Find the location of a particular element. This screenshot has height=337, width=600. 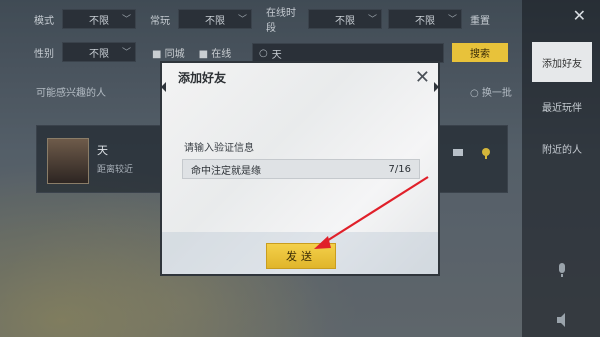

filter-mode-select: 不限 ﹀ is located at coordinates (99, 19).